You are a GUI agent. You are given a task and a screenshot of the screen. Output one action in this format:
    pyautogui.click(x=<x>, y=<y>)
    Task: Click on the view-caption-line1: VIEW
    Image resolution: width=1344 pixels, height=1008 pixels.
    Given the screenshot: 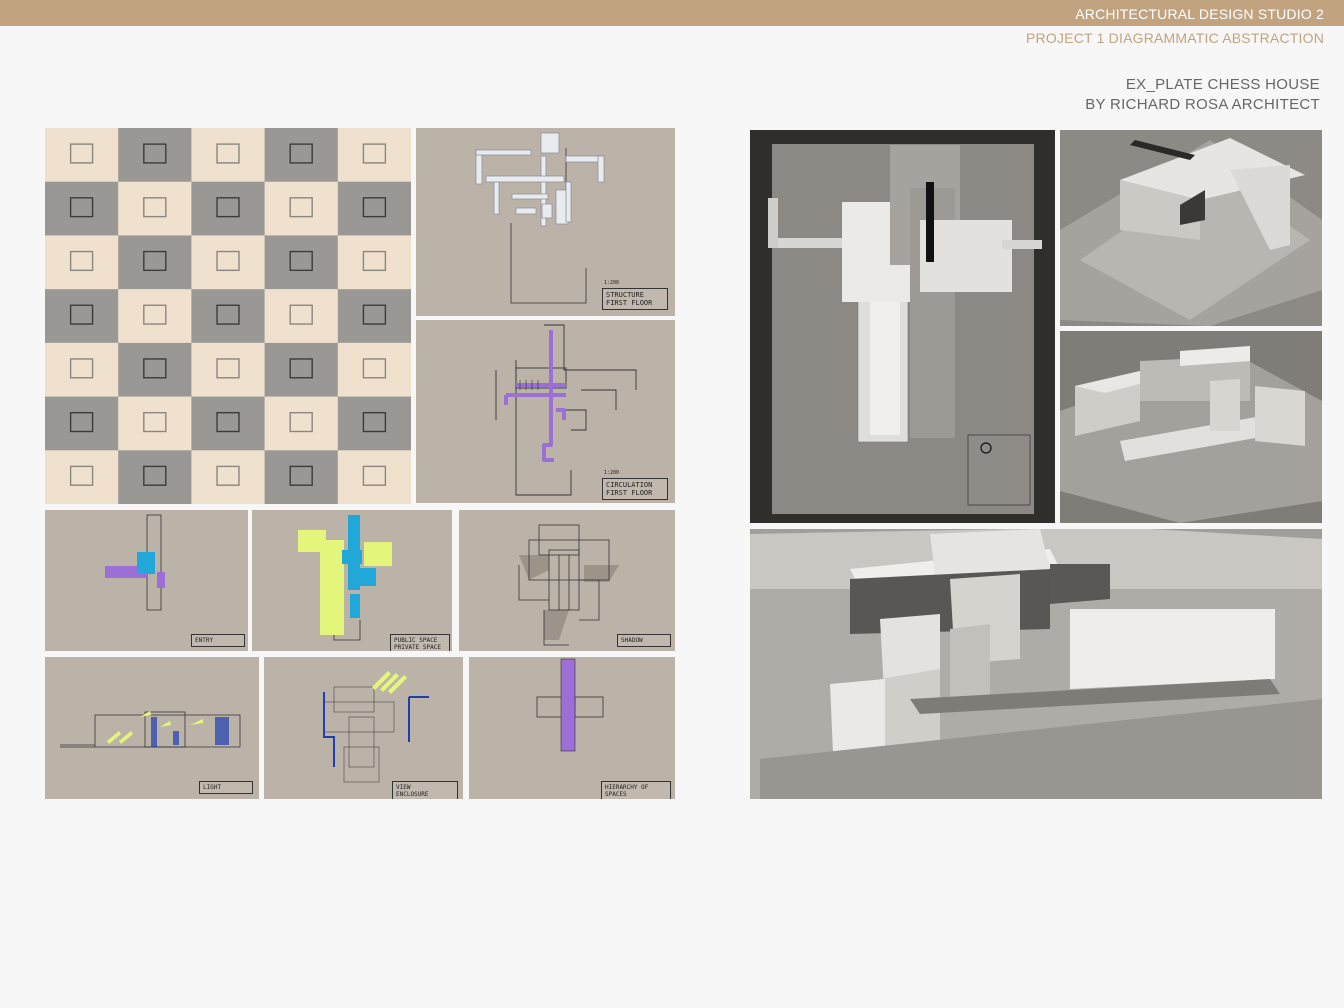 What is the action you would take?
    pyautogui.click(x=403, y=787)
    